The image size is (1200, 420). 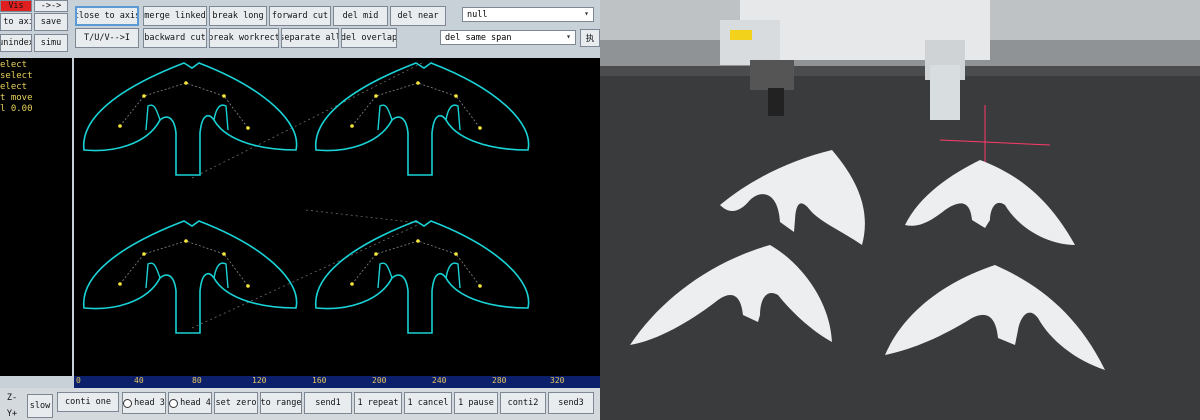 I want to click on ruler-tick: 40, so click(x=139, y=380).